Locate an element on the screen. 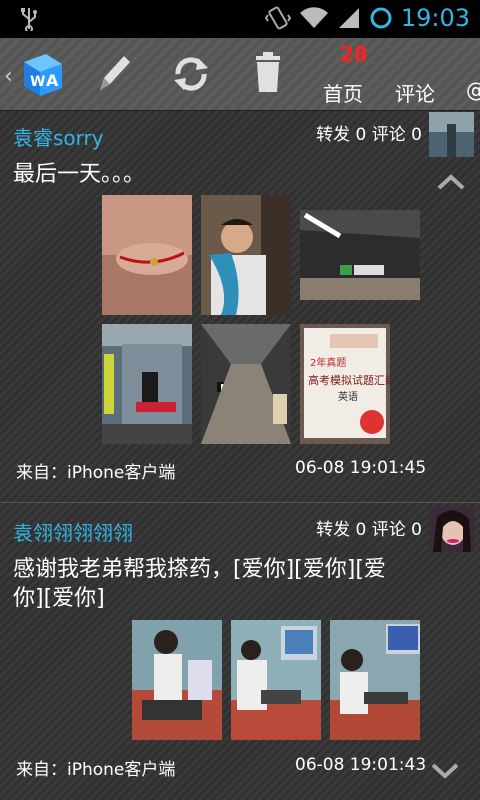 The width and height of the screenshot is (480, 800). post-time: 06-08 19:01:45 is located at coordinates (361, 468).